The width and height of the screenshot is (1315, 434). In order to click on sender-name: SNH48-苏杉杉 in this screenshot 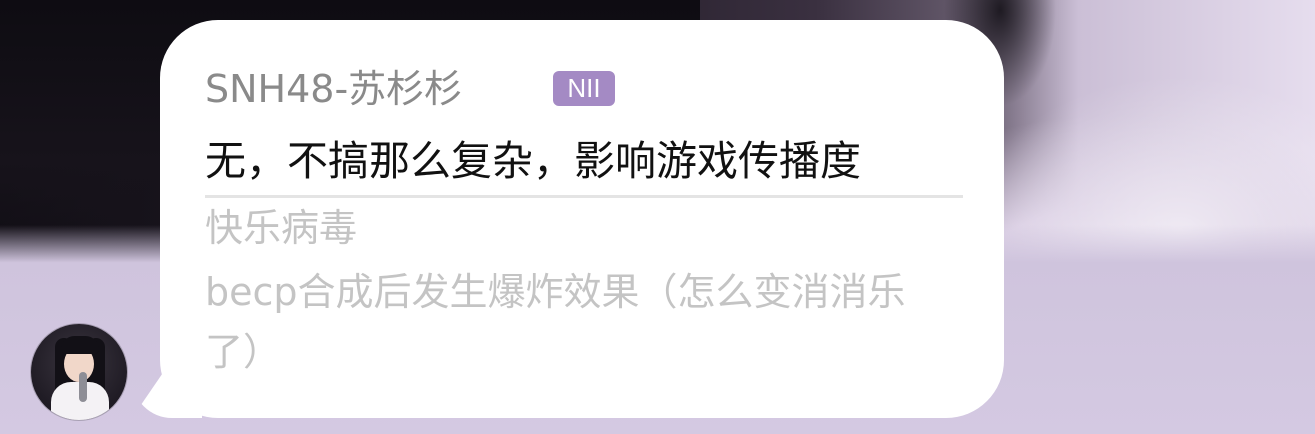, I will do `click(333, 89)`.